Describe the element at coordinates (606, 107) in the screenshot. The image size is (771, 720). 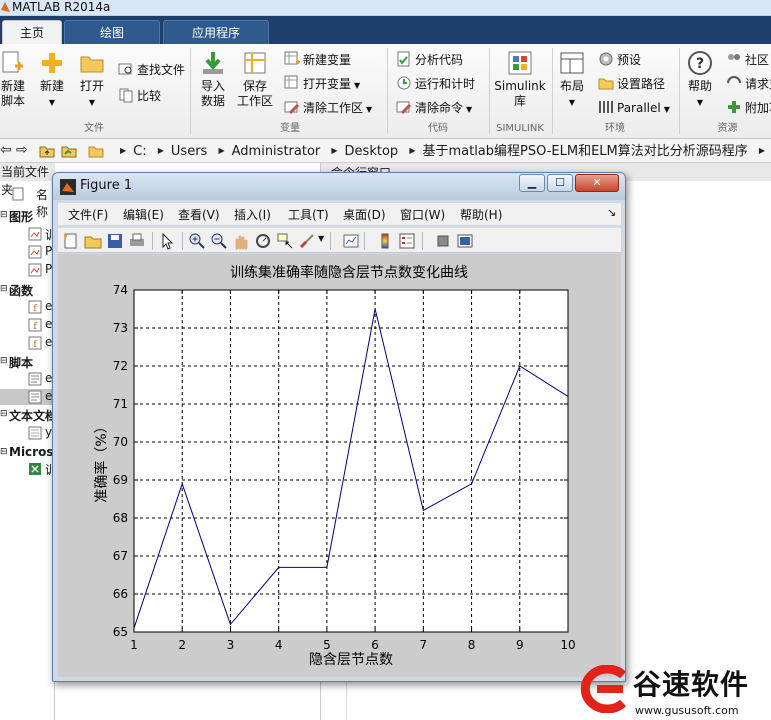
I see `parallel-icon` at that location.